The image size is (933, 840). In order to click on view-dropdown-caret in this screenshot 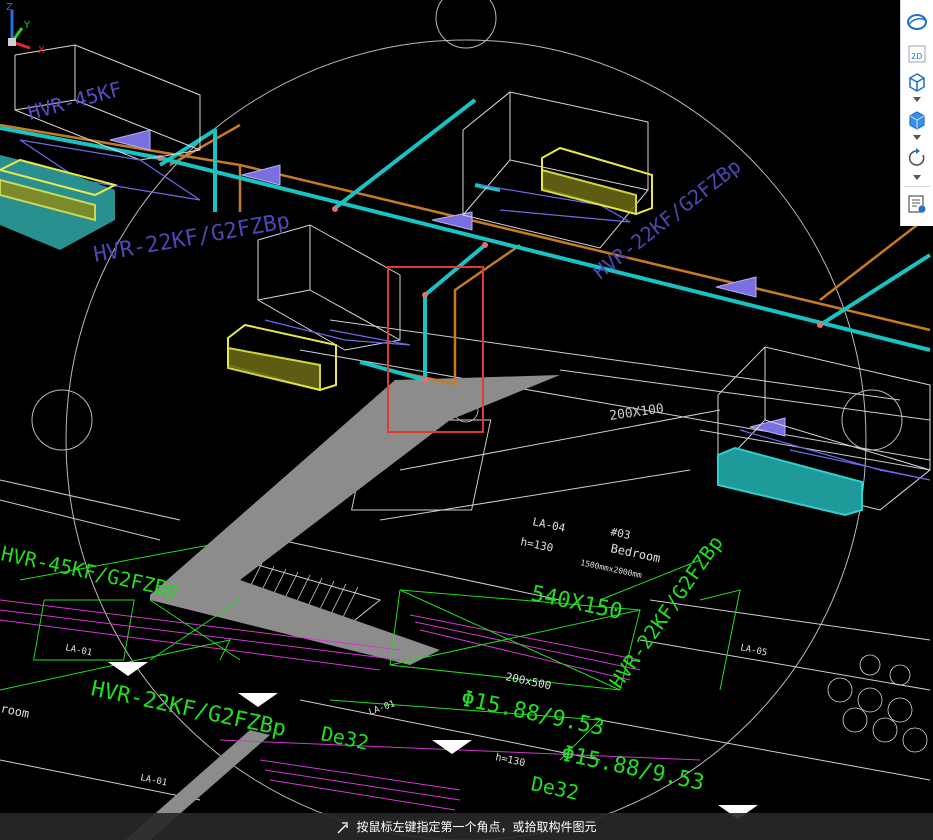, I will do `click(917, 100)`.